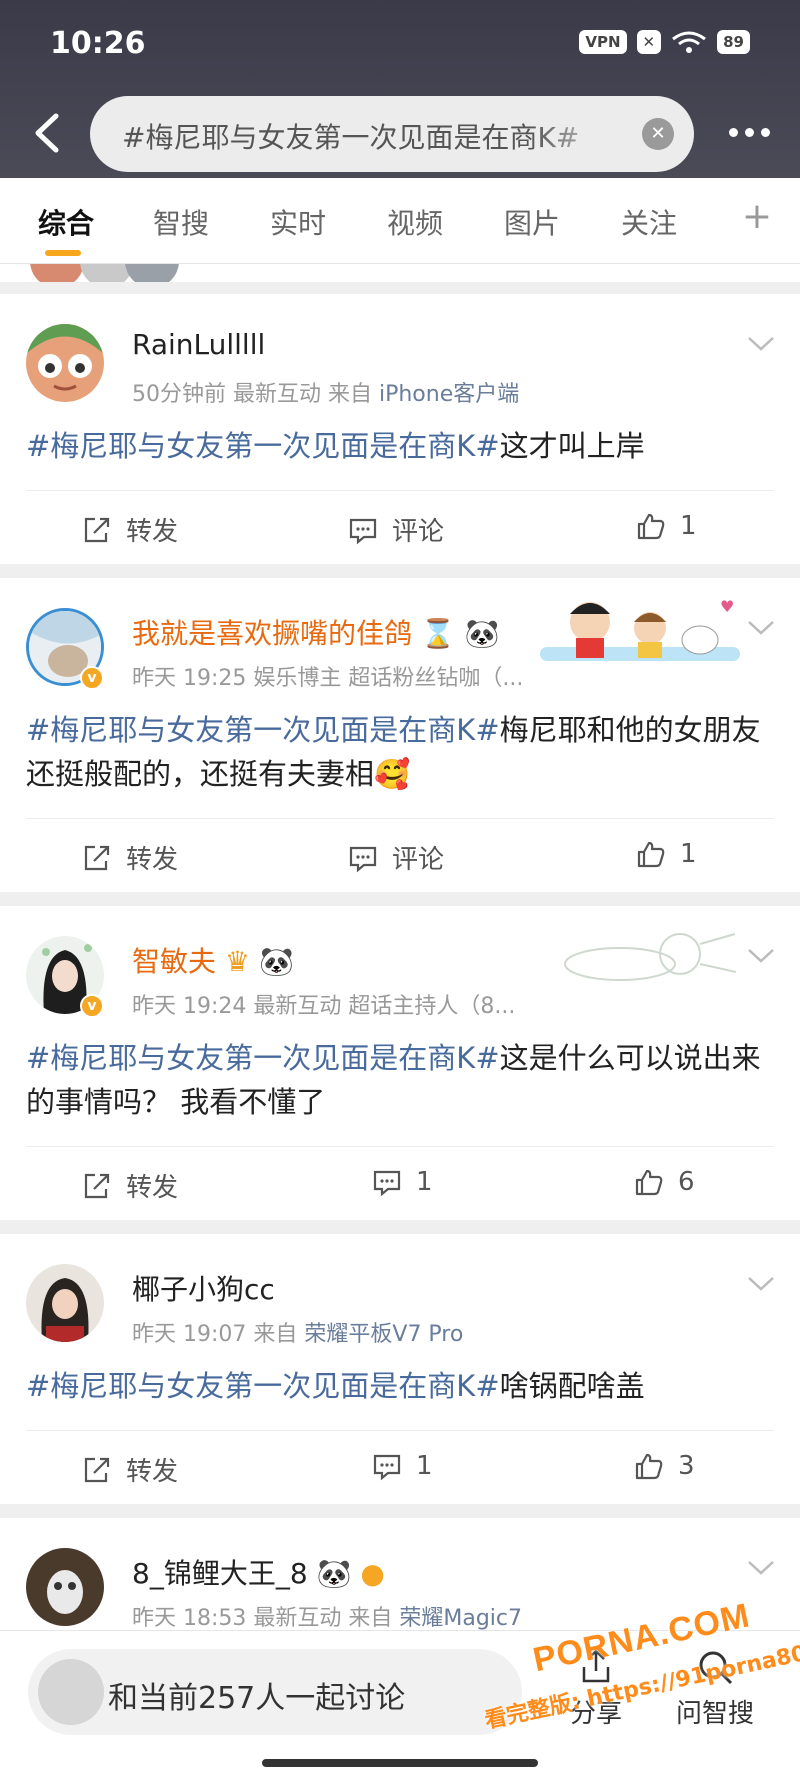  I want to click on post-content: #梅尼耶与女友第一次见面是在商K#这是什么可以说出来的事情吗？ 我看不懂了, so click(401, 1080).